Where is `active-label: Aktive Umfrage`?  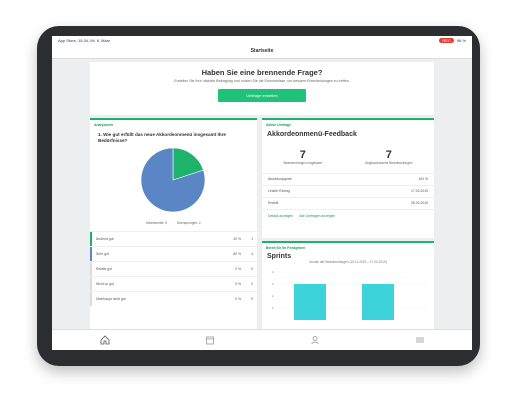
active-label: Aktive Umfrage is located at coordinates (278, 125).